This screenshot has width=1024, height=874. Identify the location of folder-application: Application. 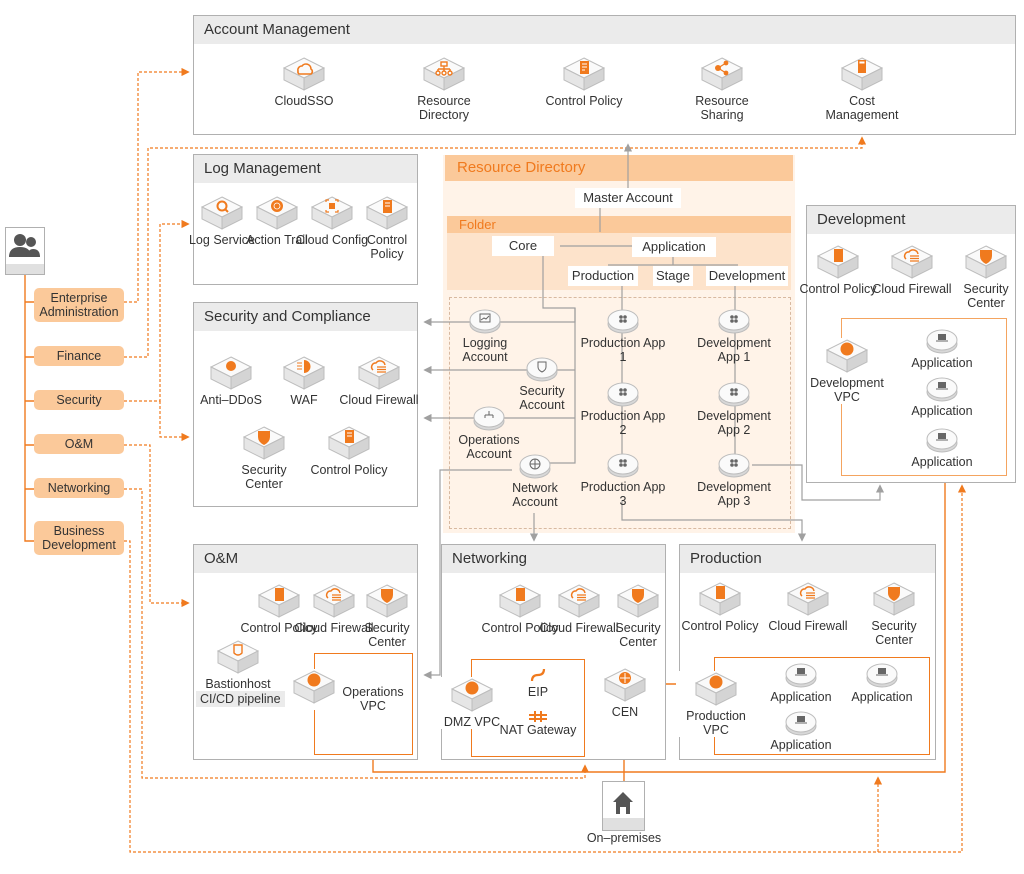
(674, 247).